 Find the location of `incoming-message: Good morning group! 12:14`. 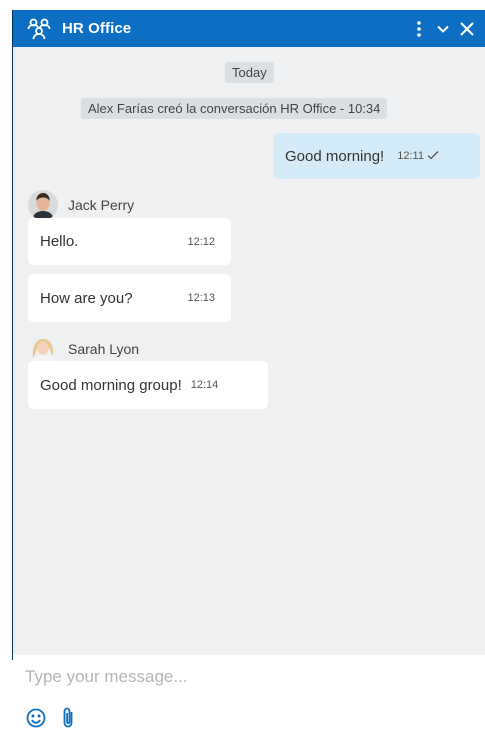

incoming-message: Good morning group! 12:14 is located at coordinates (148, 385).